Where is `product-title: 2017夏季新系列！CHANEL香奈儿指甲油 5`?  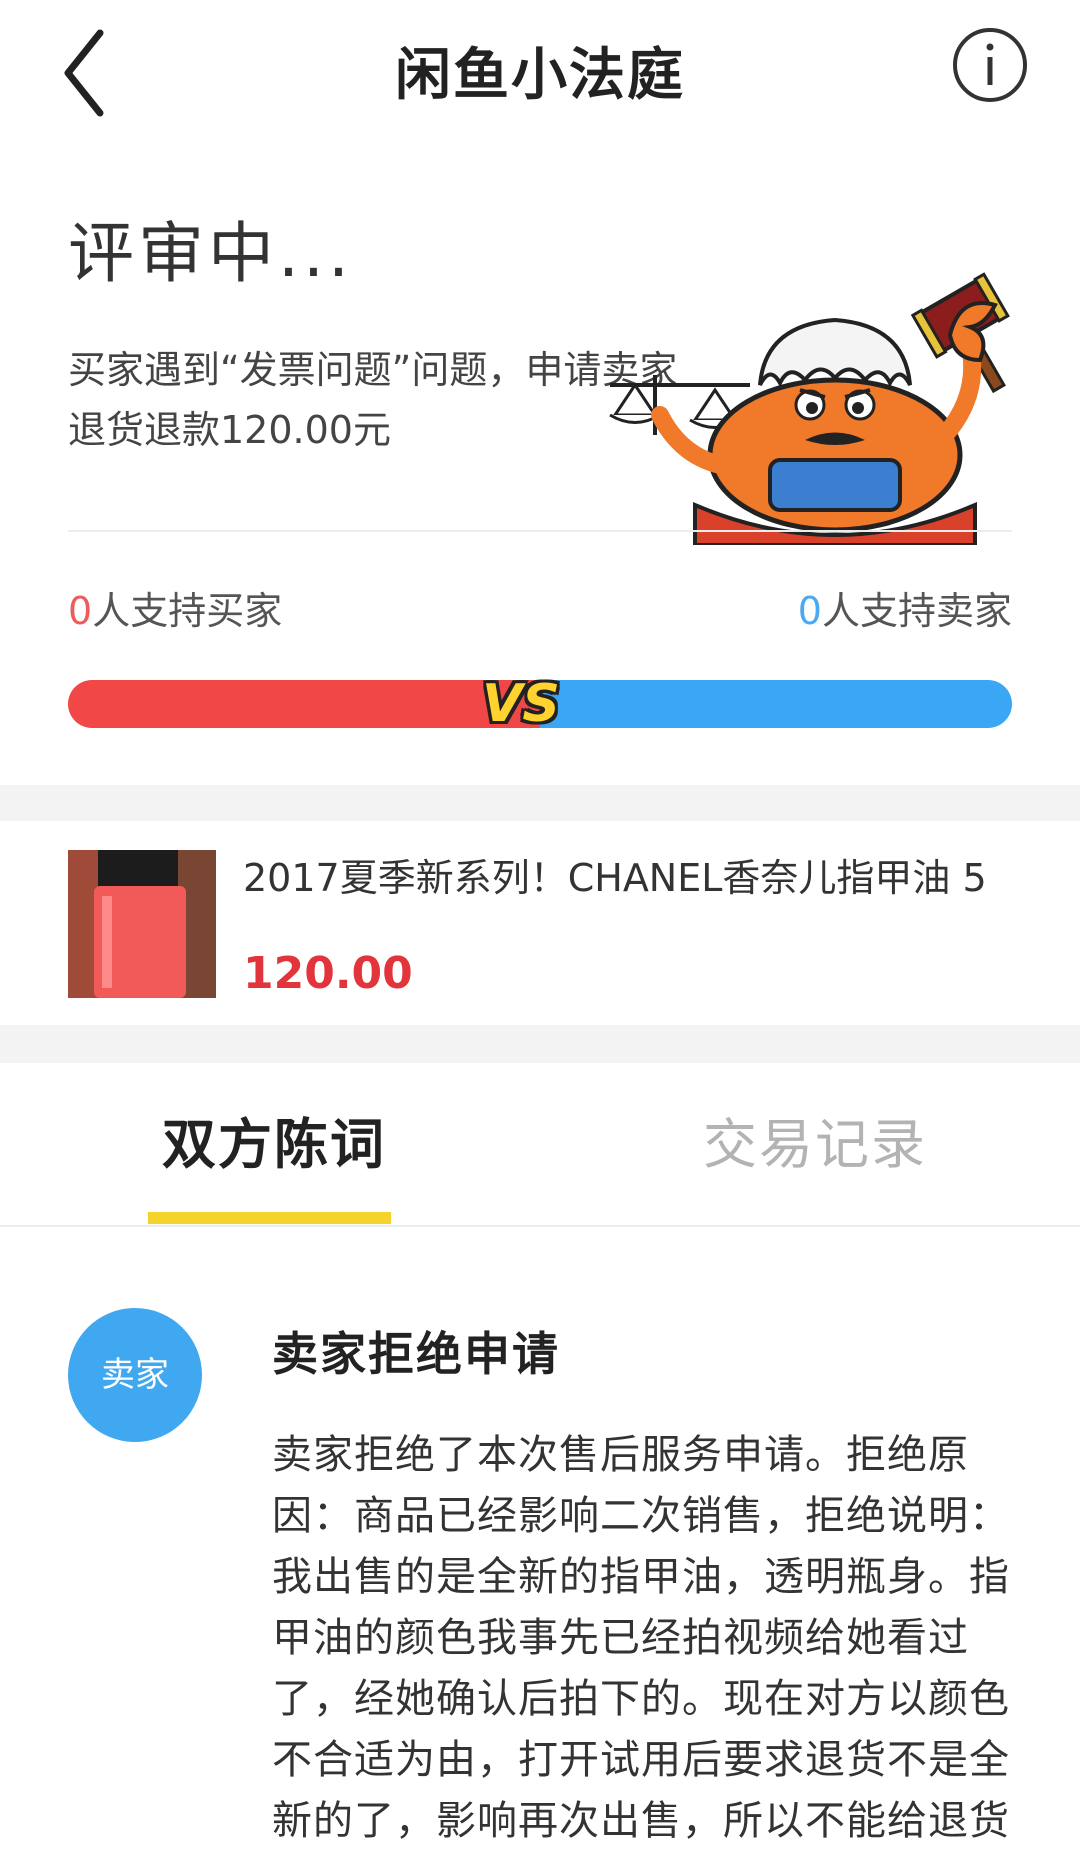 product-title: 2017夏季新系列！CHANEL香奈儿指甲油 5 is located at coordinates (628, 878).